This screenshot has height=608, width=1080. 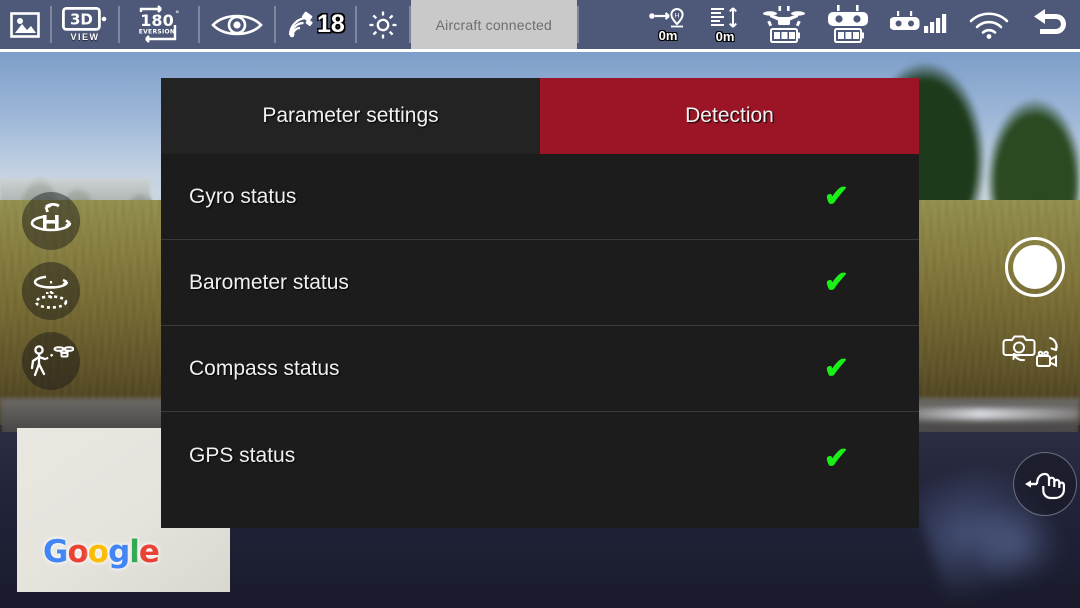 I want to click on camera-video-toggle-button, so click(x=1035, y=350).